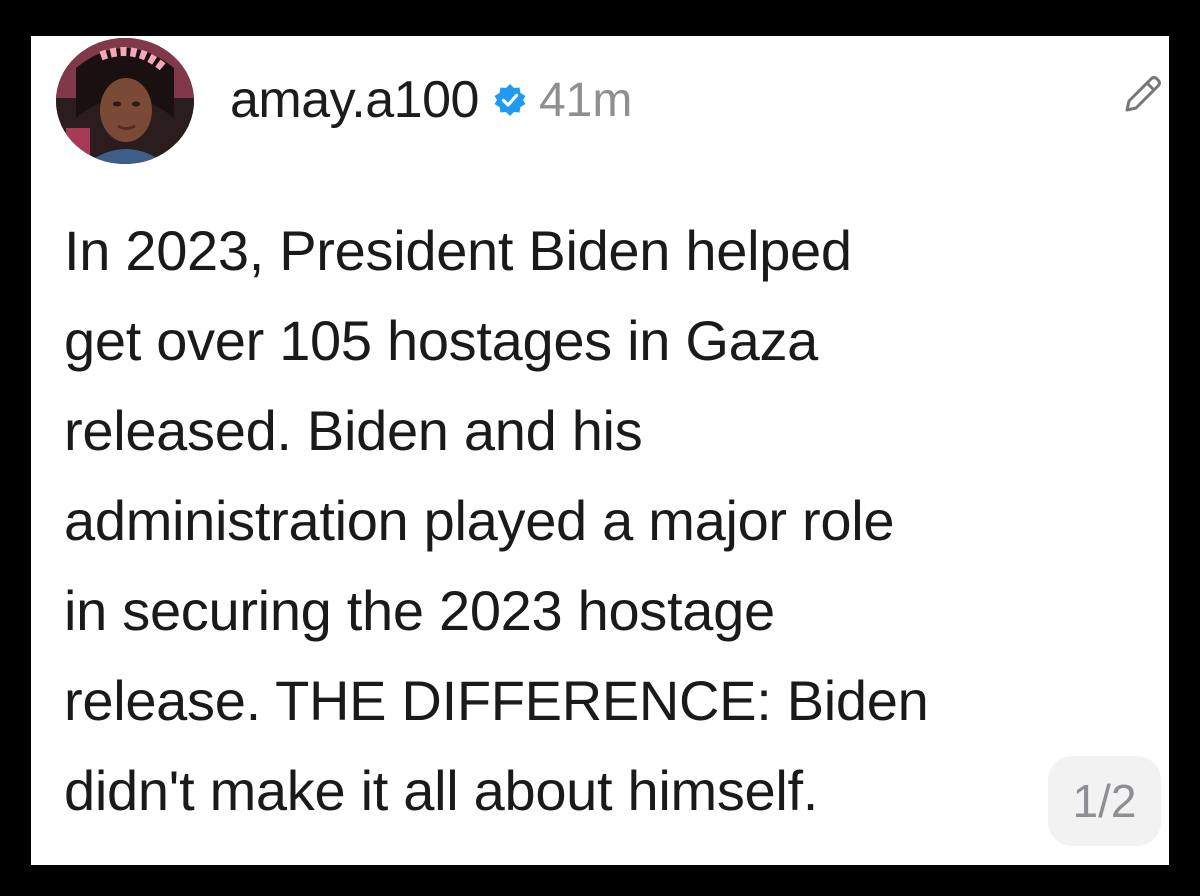 This screenshot has width=1200, height=896. I want to click on post-text-line: didn't make it all about himself., so click(441, 790).